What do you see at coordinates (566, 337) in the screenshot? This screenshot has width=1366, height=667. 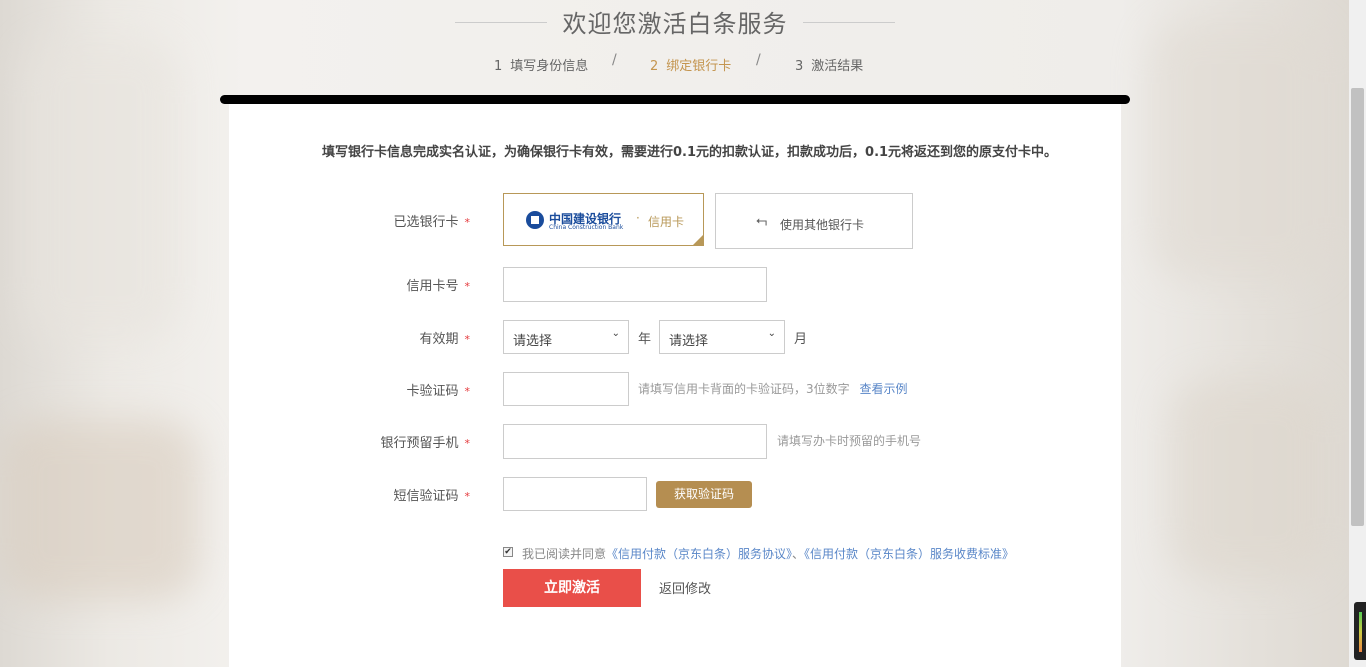 I see `expiry-year-select: 请选择 ⌄` at bounding box center [566, 337].